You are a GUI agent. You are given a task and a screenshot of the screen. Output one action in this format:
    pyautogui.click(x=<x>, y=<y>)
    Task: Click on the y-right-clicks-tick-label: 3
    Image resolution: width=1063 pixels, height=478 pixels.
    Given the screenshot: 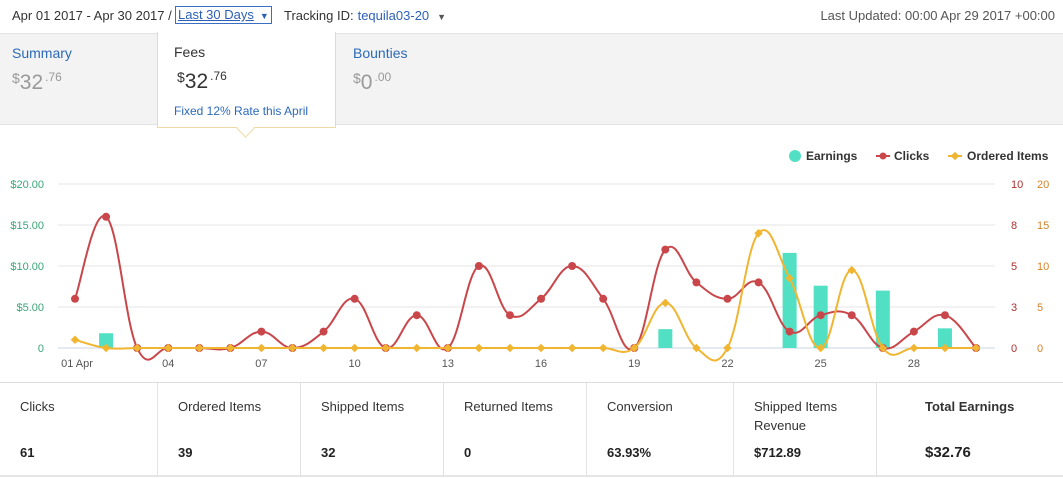 What is the action you would take?
    pyautogui.click(x=1014, y=308)
    